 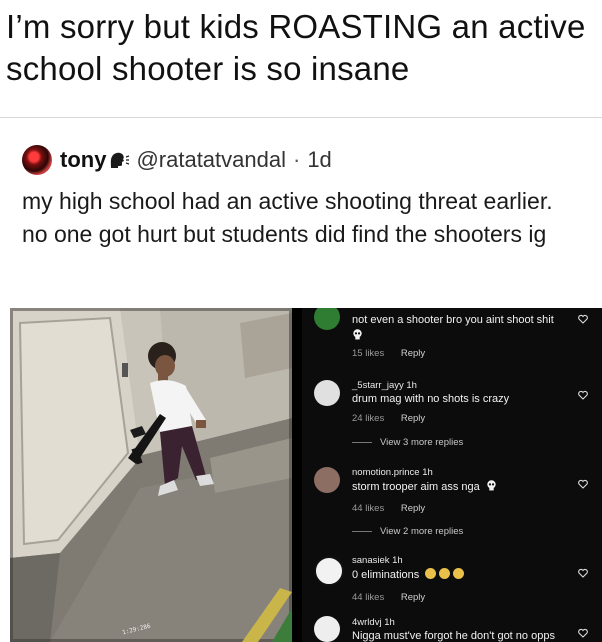 I want to click on like-count: 24 likes, so click(x=368, y=418).